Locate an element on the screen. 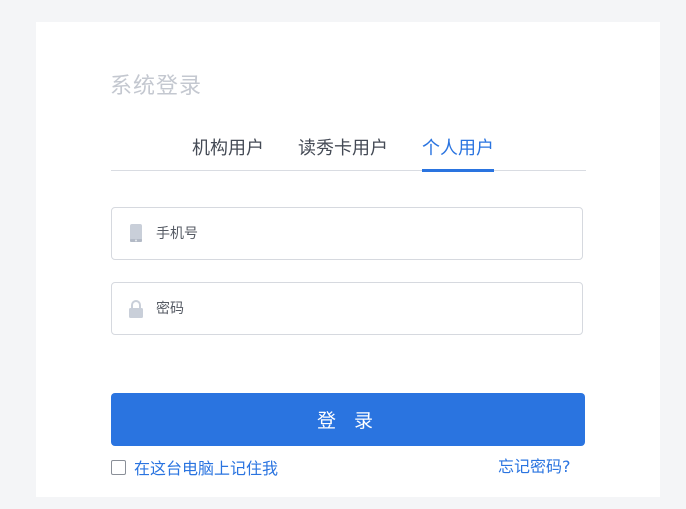  phone-field is located at coordinates (347, 233).